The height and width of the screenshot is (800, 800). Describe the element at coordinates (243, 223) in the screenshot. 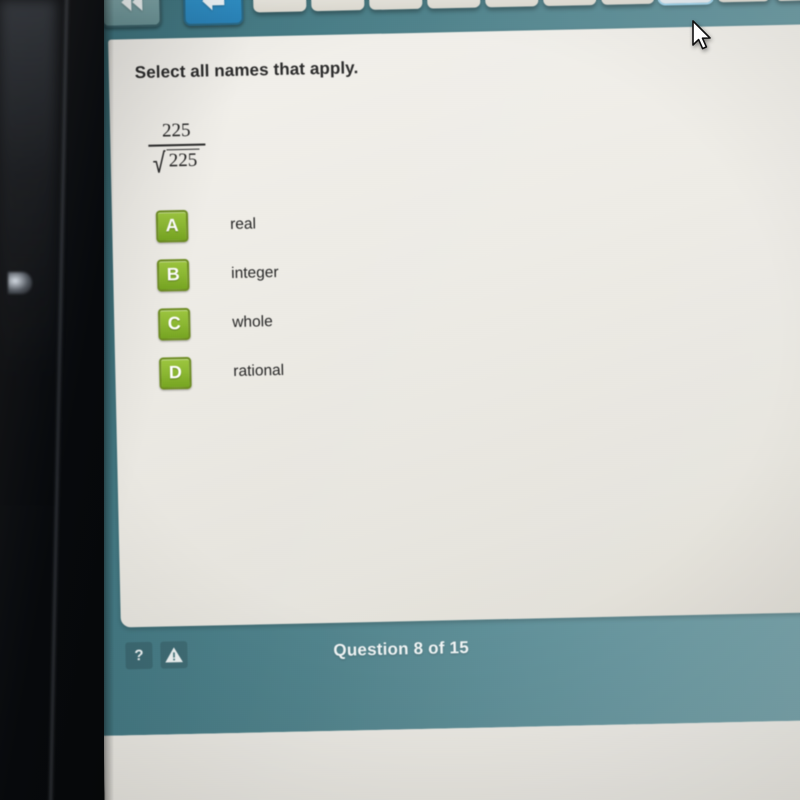

I see `choice-label-a: real` at that location.